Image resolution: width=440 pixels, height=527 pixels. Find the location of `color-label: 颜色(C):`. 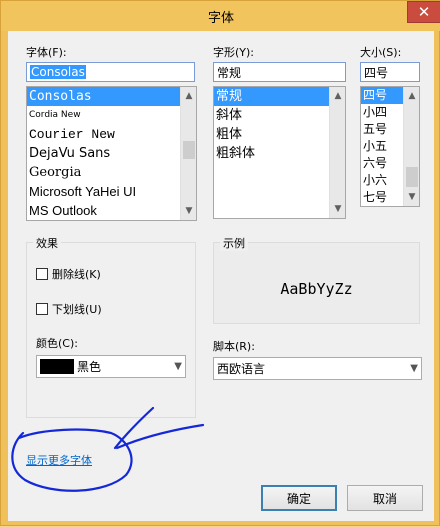

color-label: 颜色(C): is located at coordinates (57, 343).